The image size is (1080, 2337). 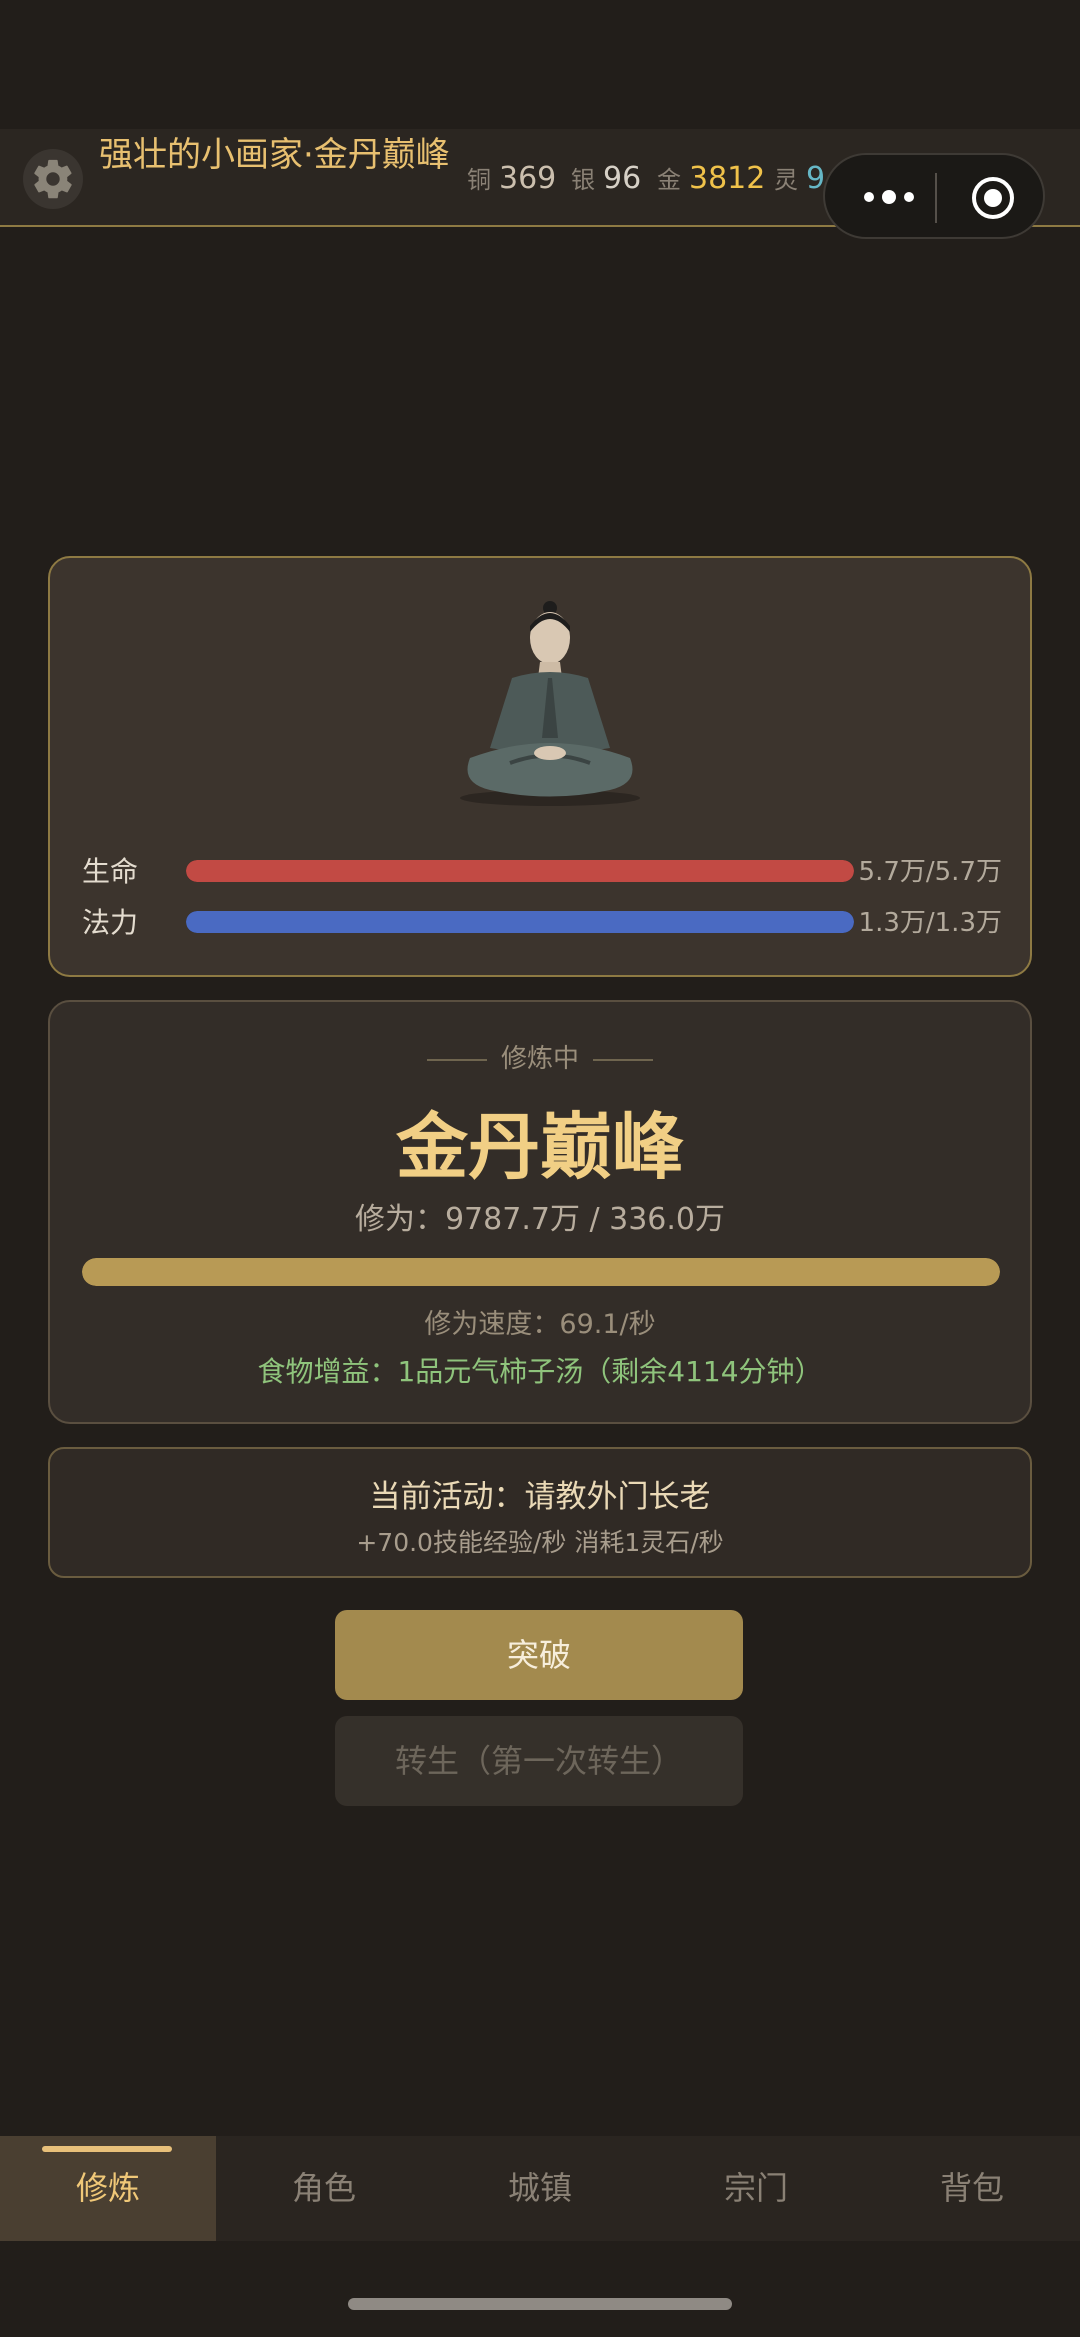 What do you see at coordinates (539, 1147) in the screenshot?
I see `realm-title: 金丹巅峰` at bounding box center [539, 1147].